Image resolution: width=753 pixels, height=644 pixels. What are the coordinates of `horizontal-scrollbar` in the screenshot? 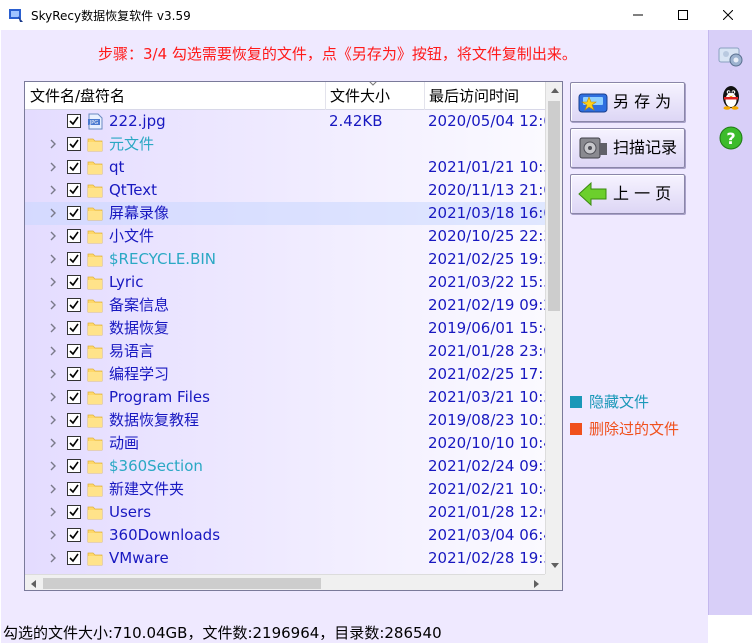 It's located at (285, 582).